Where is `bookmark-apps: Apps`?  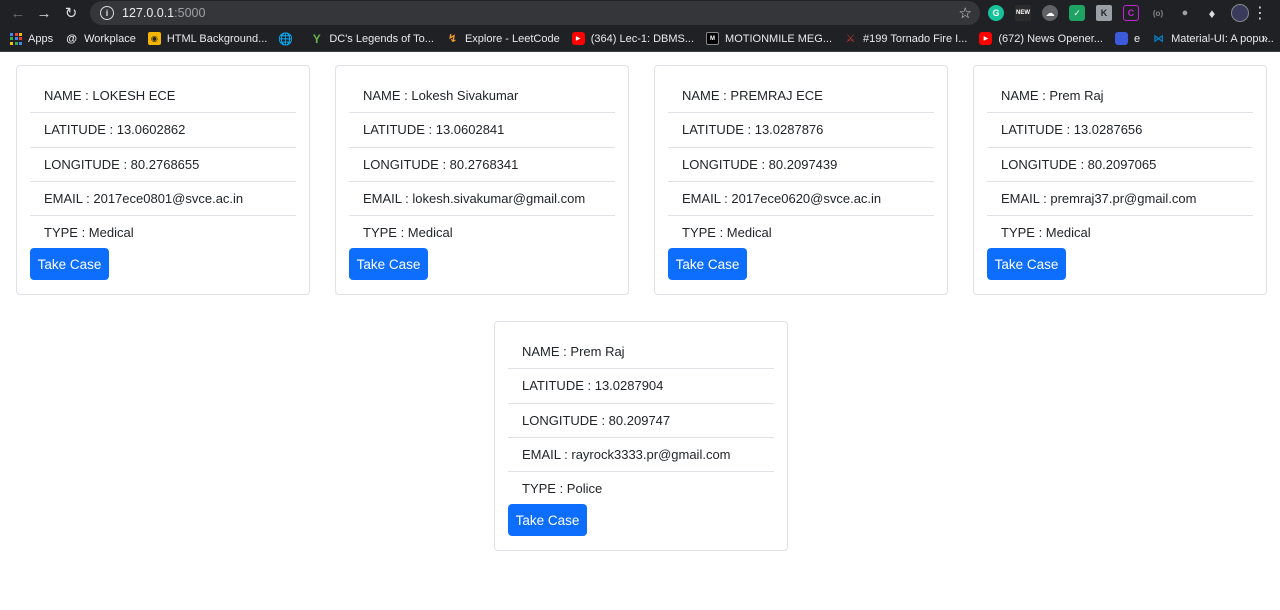 bookmark-apps: Apps is located at coordinates (31, 38).